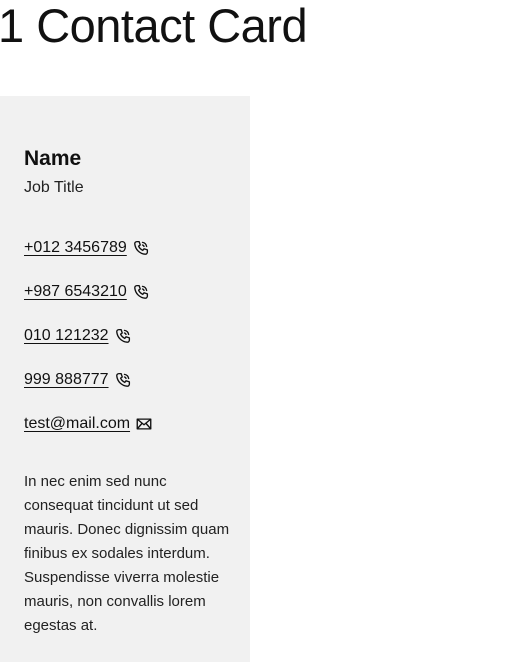 This screenshot has width=524, height=662. Describe the element at coordinates (154, 26) in the screenshot. I see `page-title: 1 Contact Card` at that location.